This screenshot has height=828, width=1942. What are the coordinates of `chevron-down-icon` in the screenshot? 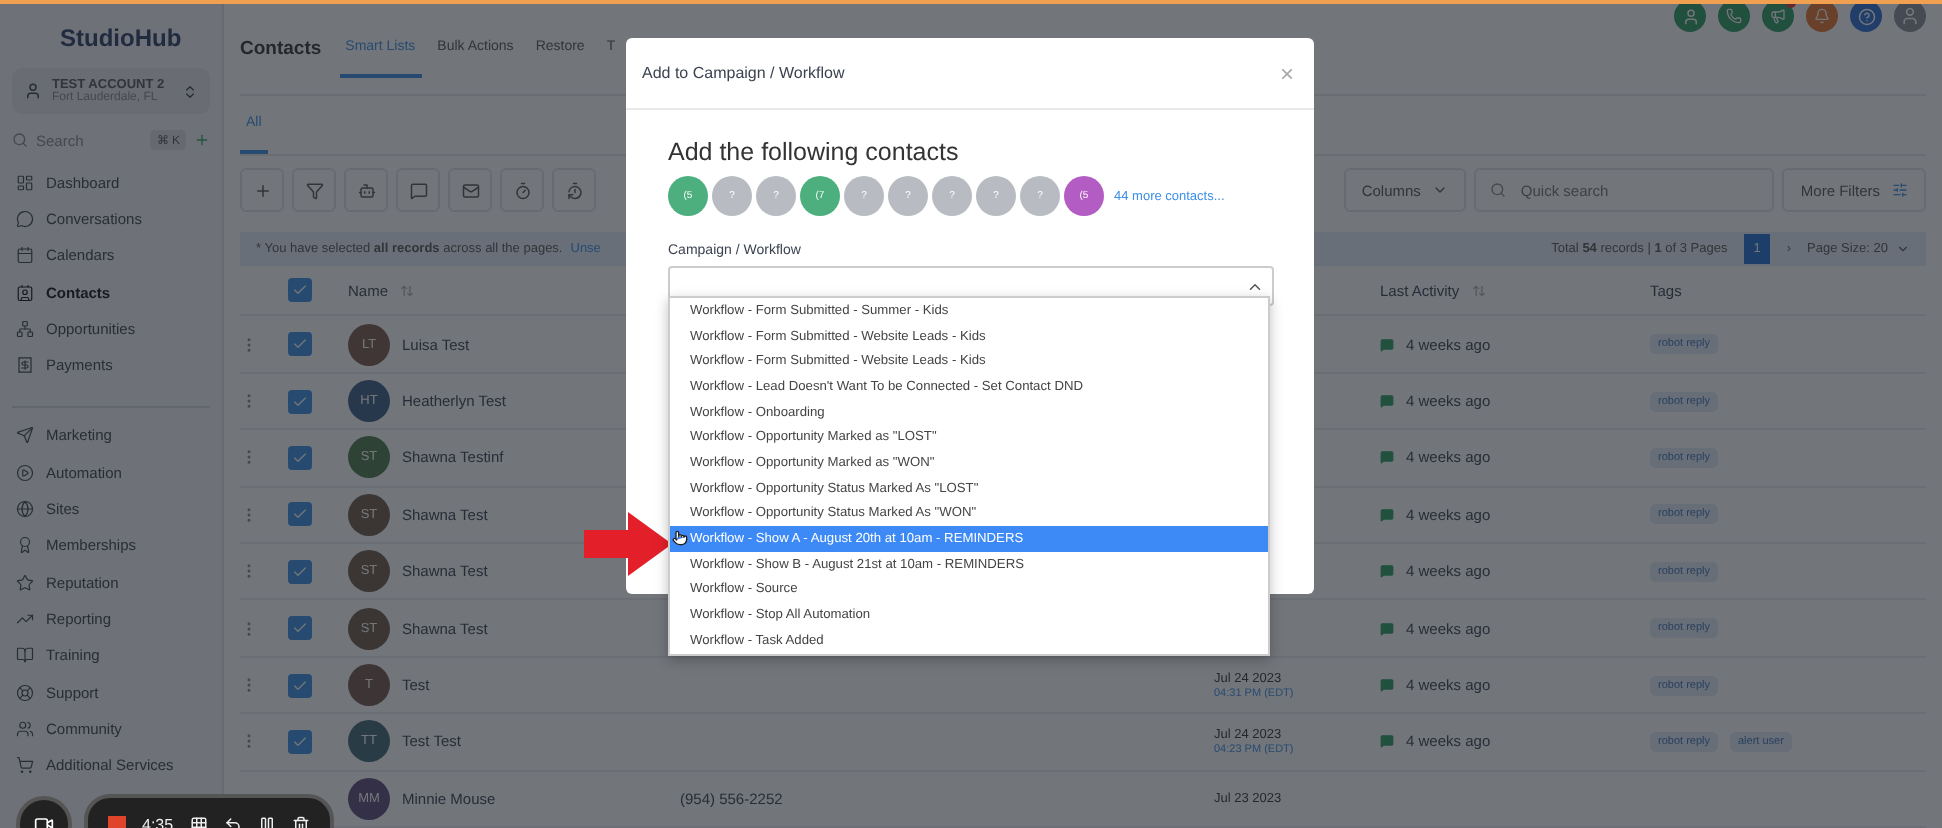 It's located at (1903, 249).